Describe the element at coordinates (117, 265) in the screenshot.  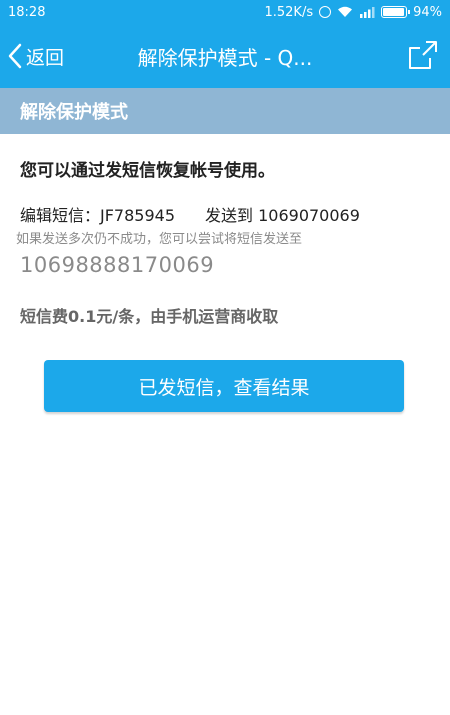
I see `alternate-number: 10698888170069` at that location.